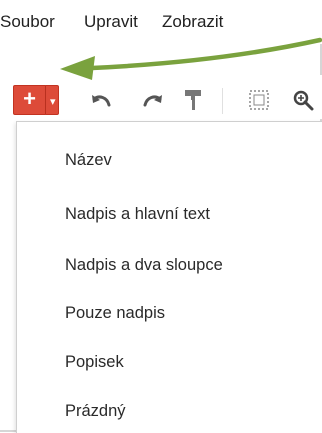  Describe the element at coordinates (259, 100) in the screenshot. I see `select-icon` at that location.